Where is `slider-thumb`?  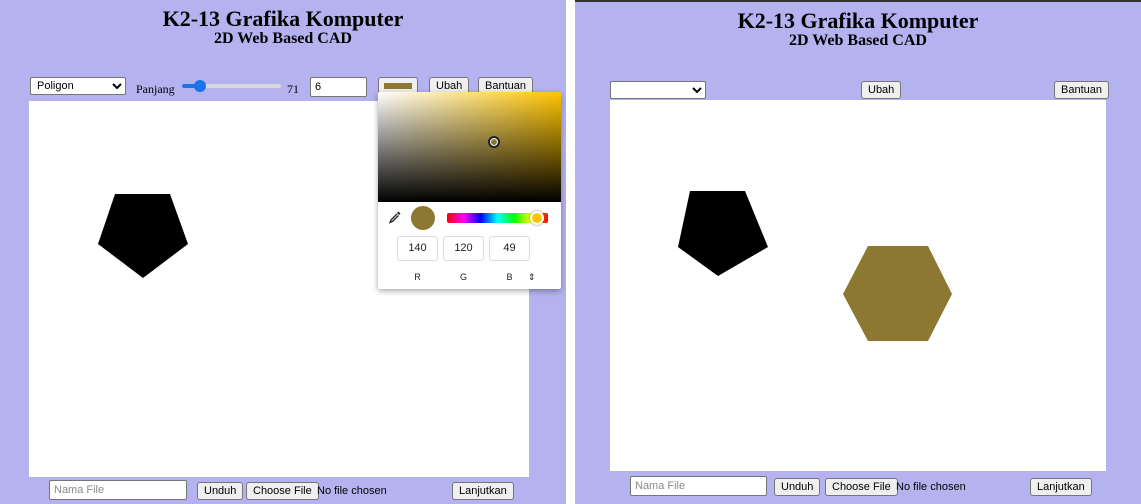
slider-thumb is located at coordinates (200, 86).